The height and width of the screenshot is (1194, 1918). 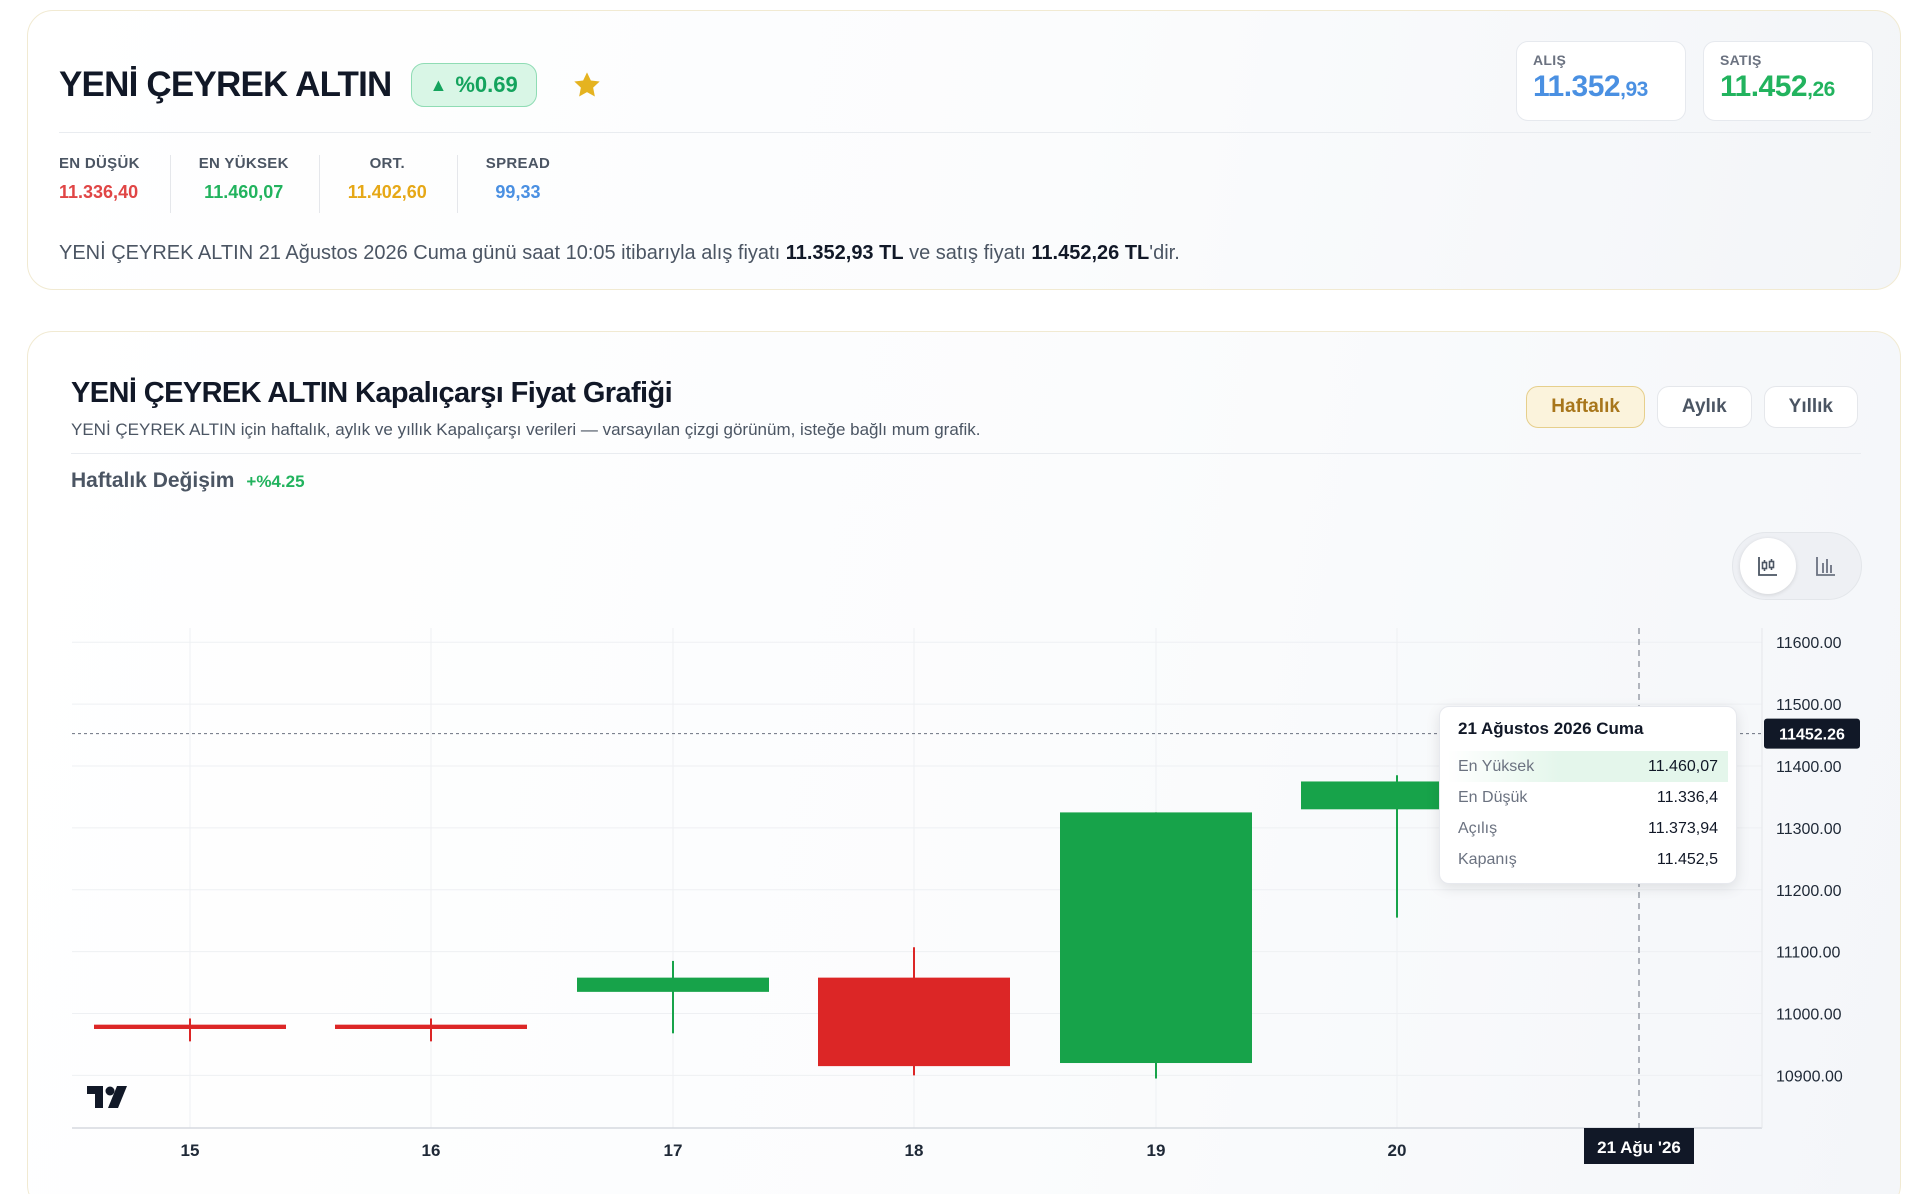 What do you see at coordinates (1797, 566) in the screenshot?
I see `chart-type-toggle` at bounding box center [1797, 566].